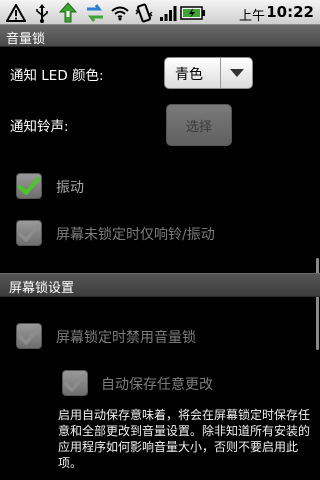 This screenshot has width=320, height=480. What do you see at coordinates (193, 12) in the screenshot?
I see `battery-icon` at bounding box center [193, 12].